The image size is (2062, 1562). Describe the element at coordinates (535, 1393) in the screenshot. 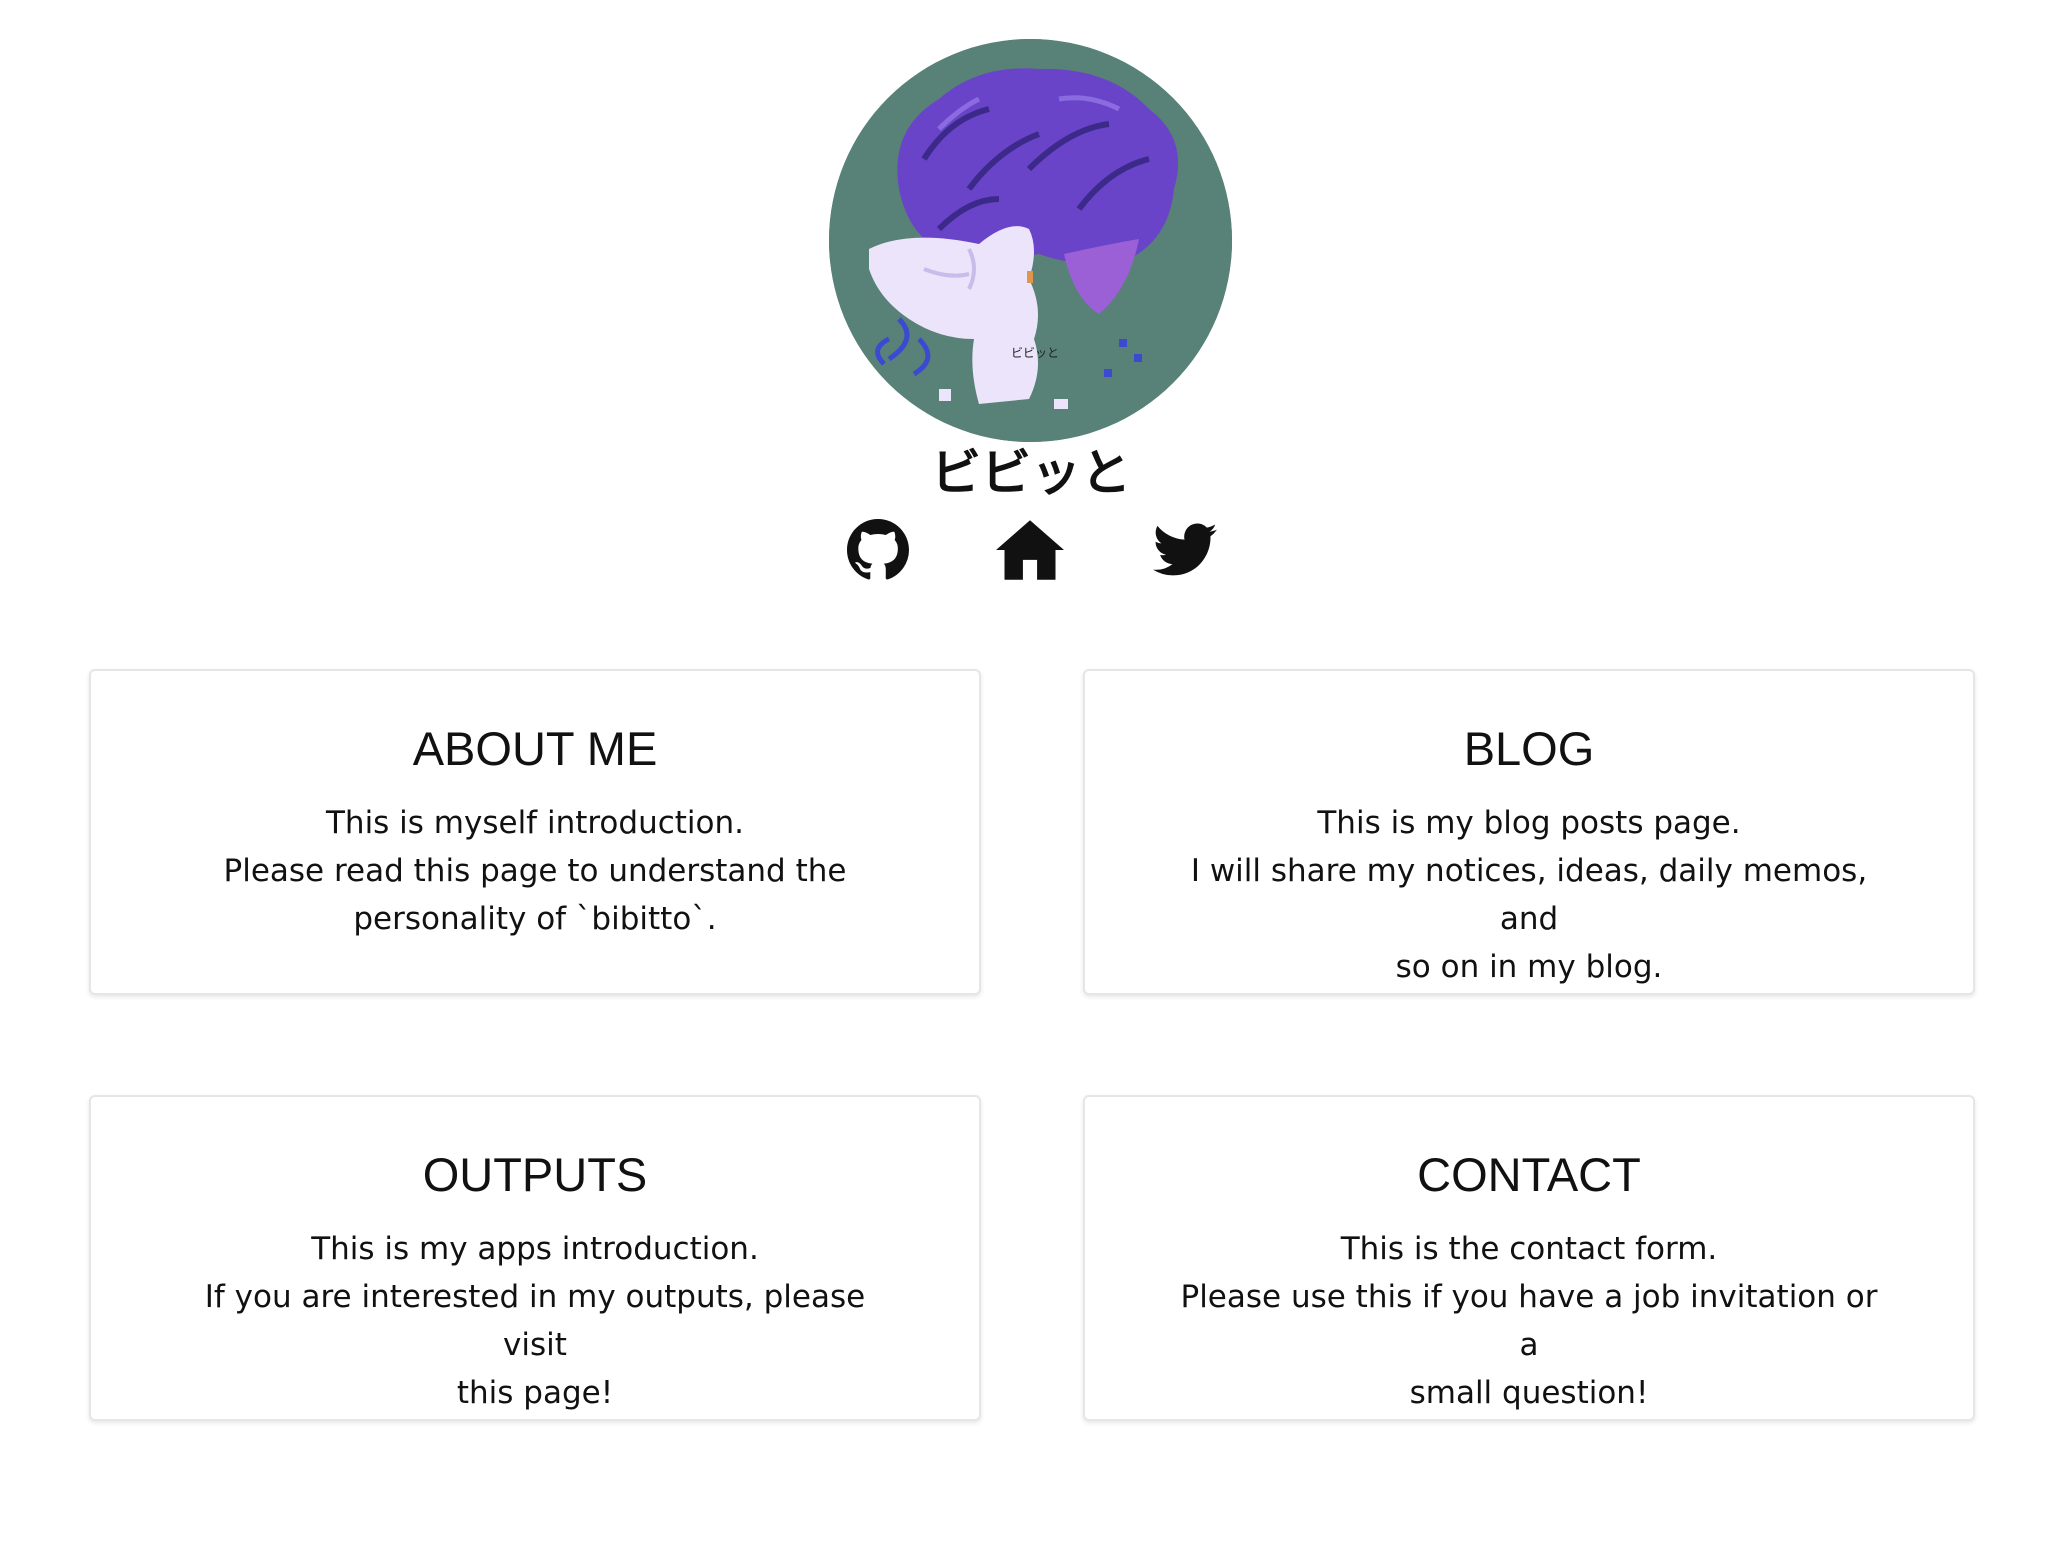

I see `card-description-line: this page!` at that location.